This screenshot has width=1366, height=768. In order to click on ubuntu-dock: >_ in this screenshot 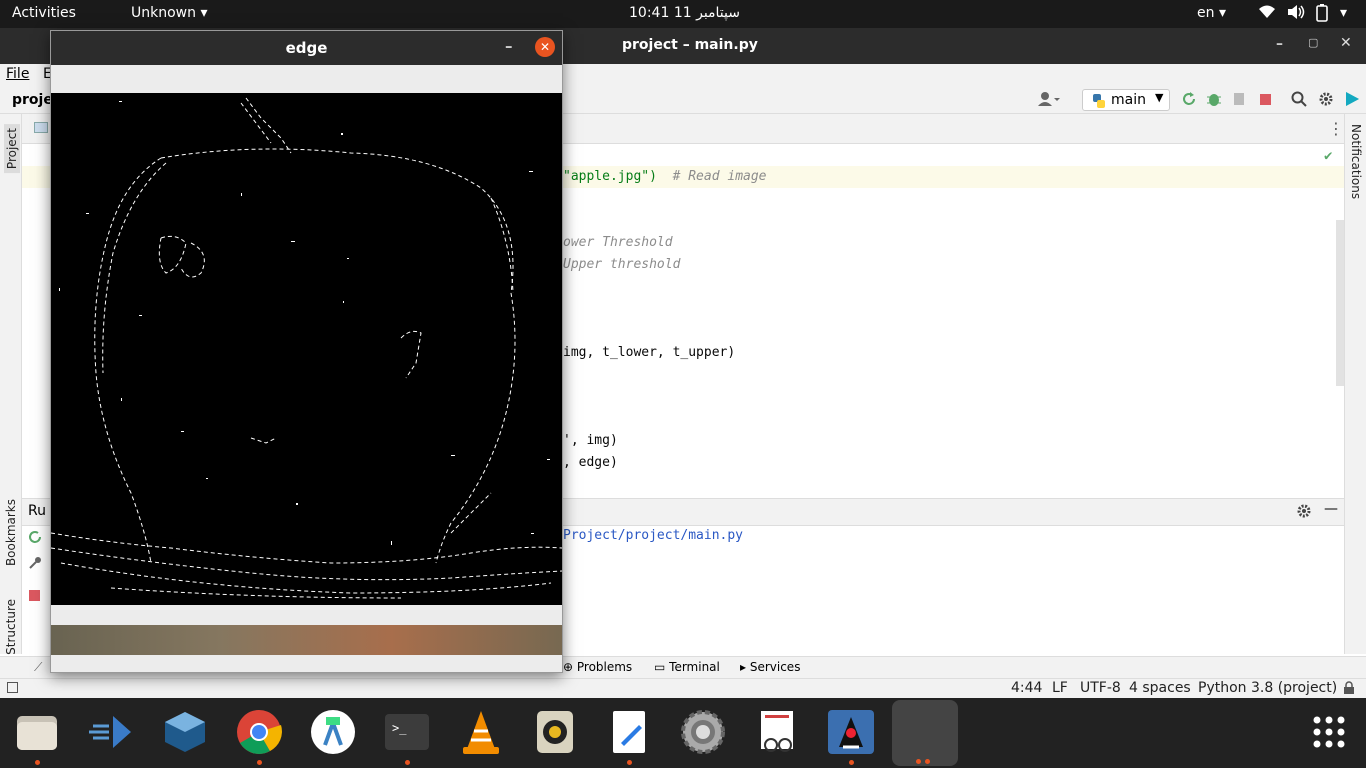, I will do `click(683, 733)`.